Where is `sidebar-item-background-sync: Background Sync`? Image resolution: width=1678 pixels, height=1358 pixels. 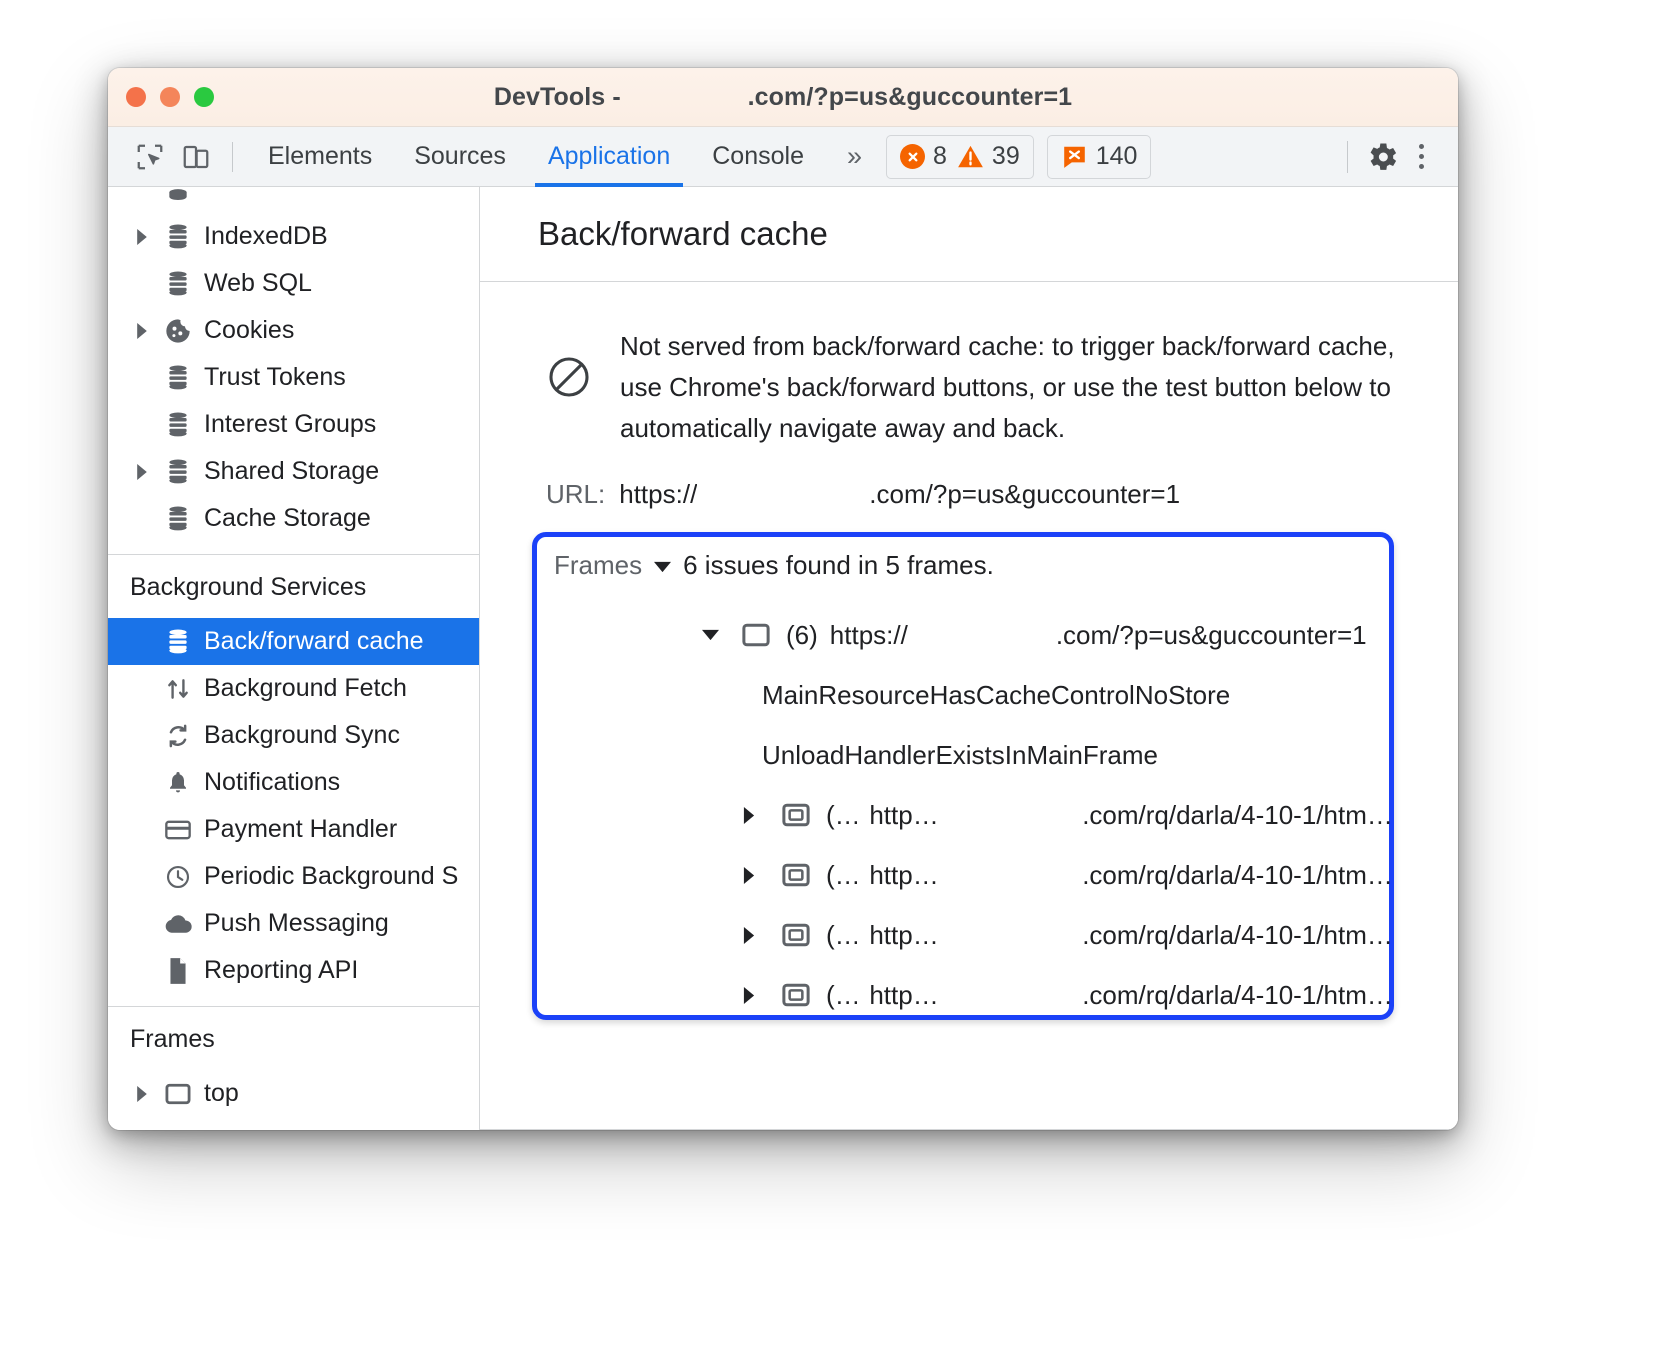
sidebar-item-background-sync: Background Sync is located at coordinates (293, 735).